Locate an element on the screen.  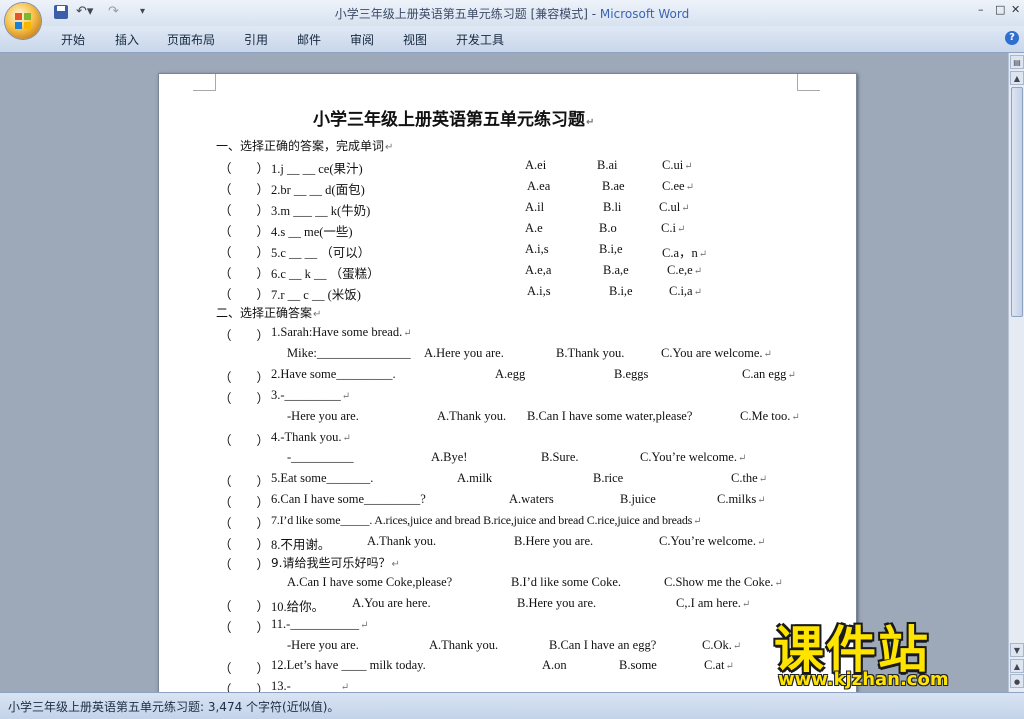
question-stem: 8.不用谢。 is located at coordinates (301, 545).